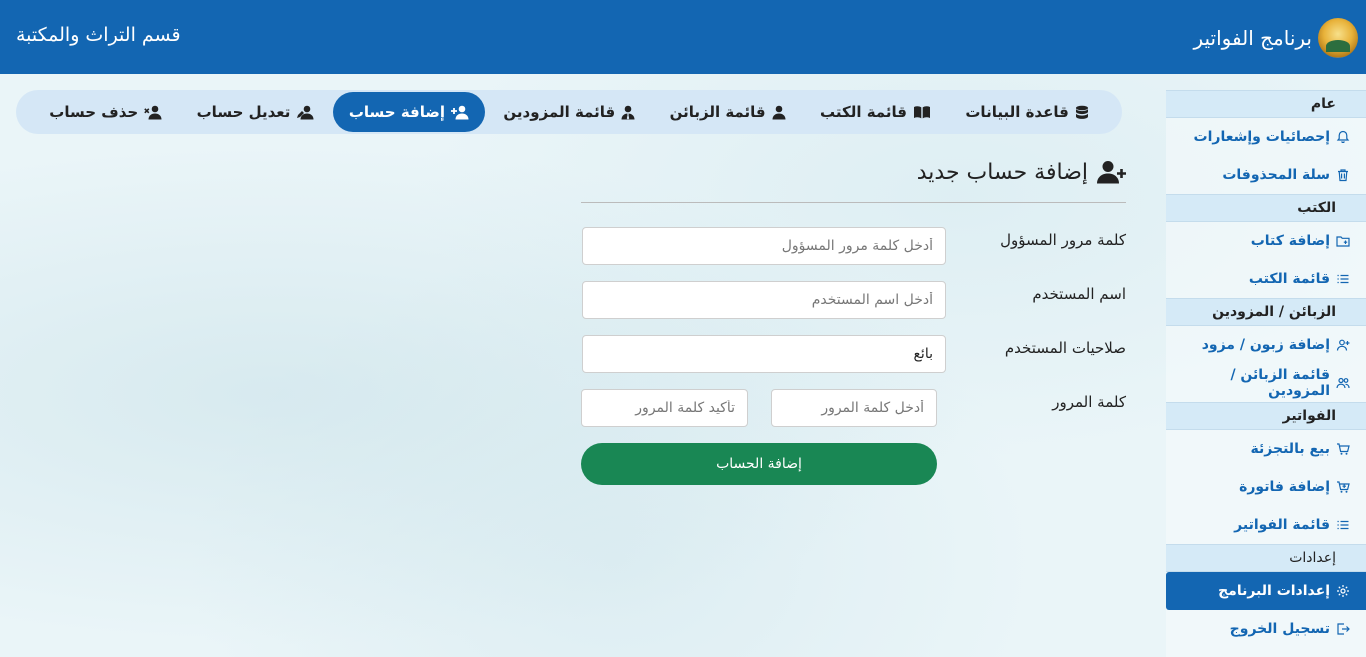 This screenshot has width=1366, height=657. I want to click on cart-plus-icon, so click(1343, 487).